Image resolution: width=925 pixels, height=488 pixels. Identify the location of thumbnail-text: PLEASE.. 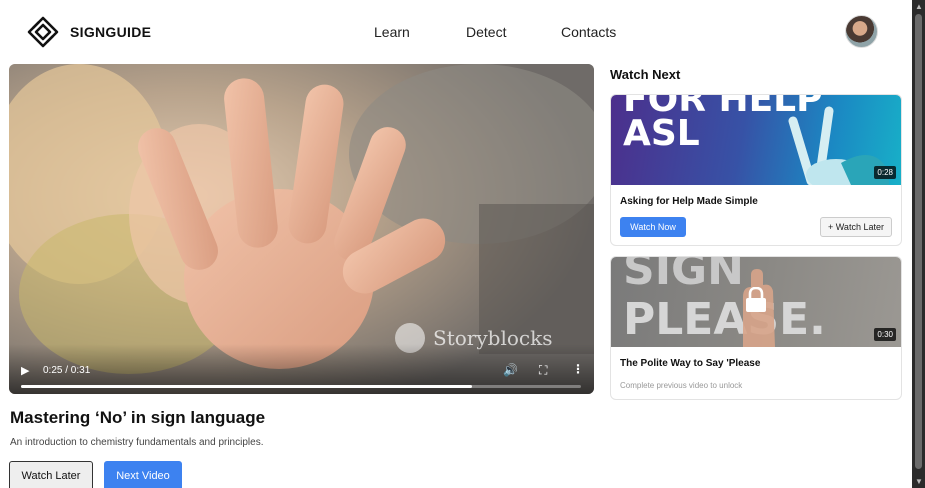
(724, 319).